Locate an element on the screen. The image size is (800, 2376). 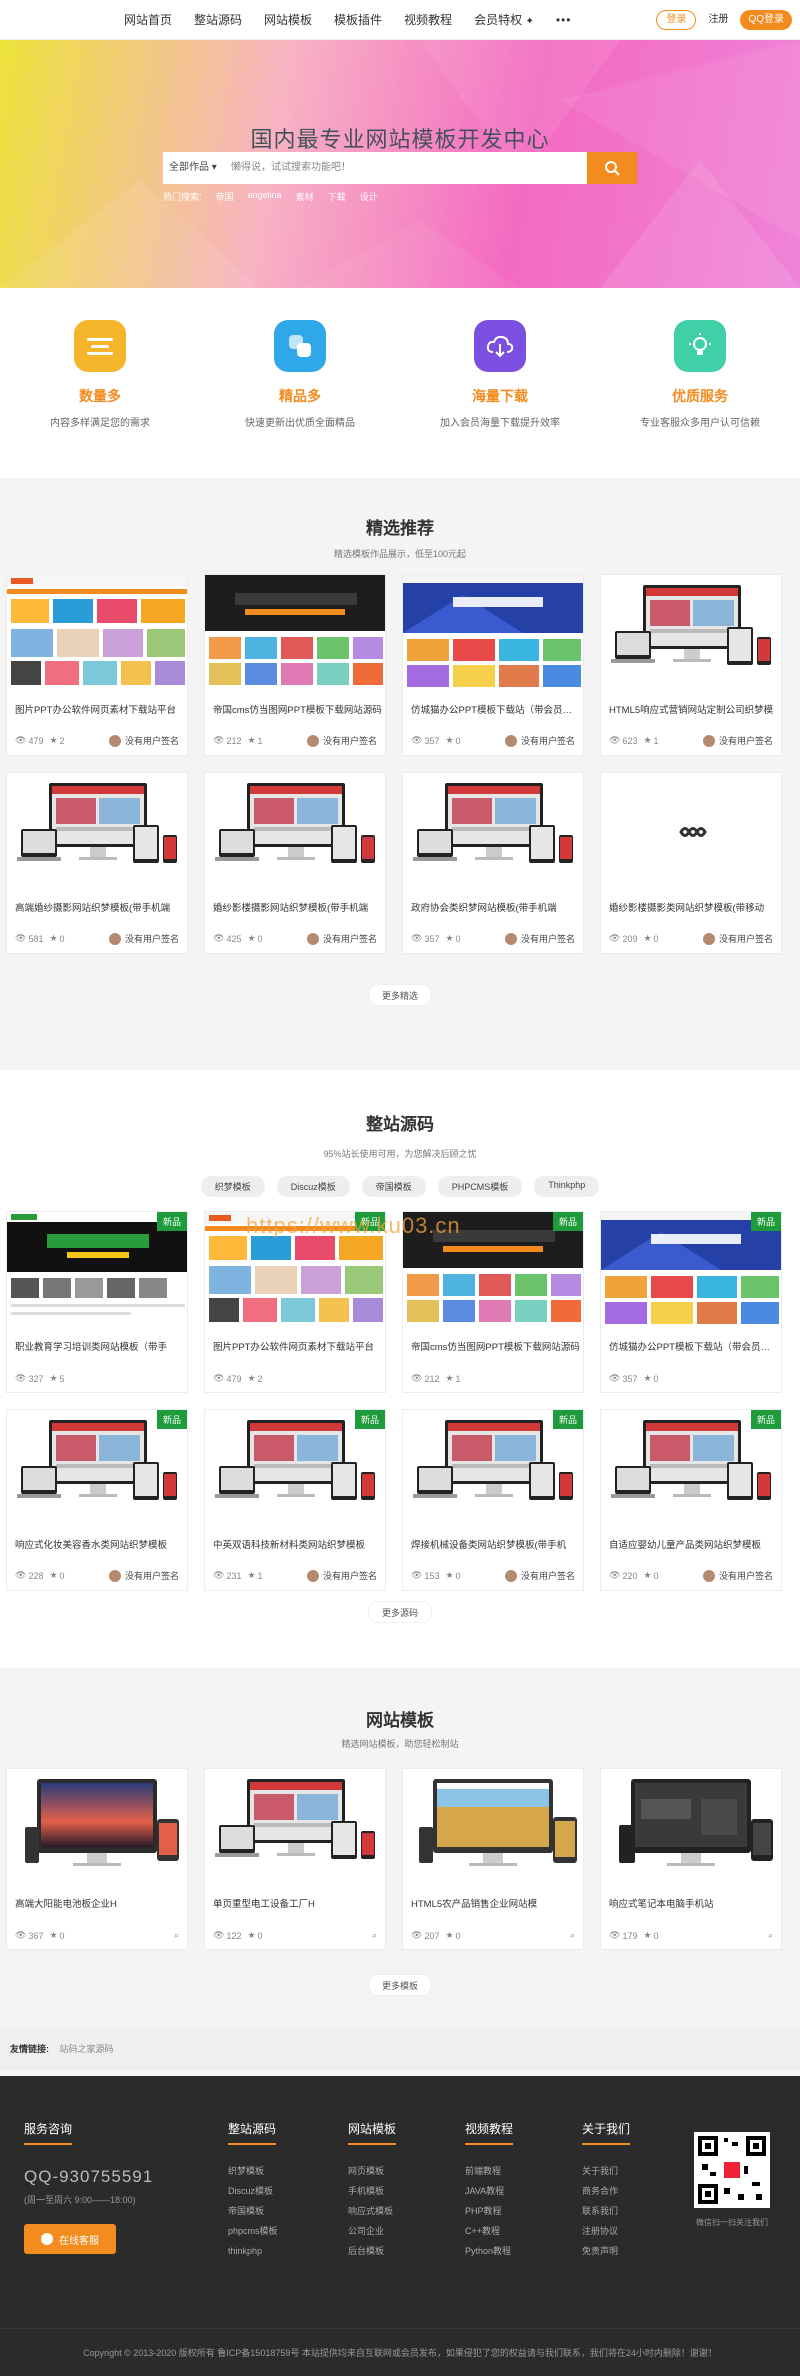
card-title: 职业教育学习培训类网站模板（带手 is located at coordinates (97, 1341).